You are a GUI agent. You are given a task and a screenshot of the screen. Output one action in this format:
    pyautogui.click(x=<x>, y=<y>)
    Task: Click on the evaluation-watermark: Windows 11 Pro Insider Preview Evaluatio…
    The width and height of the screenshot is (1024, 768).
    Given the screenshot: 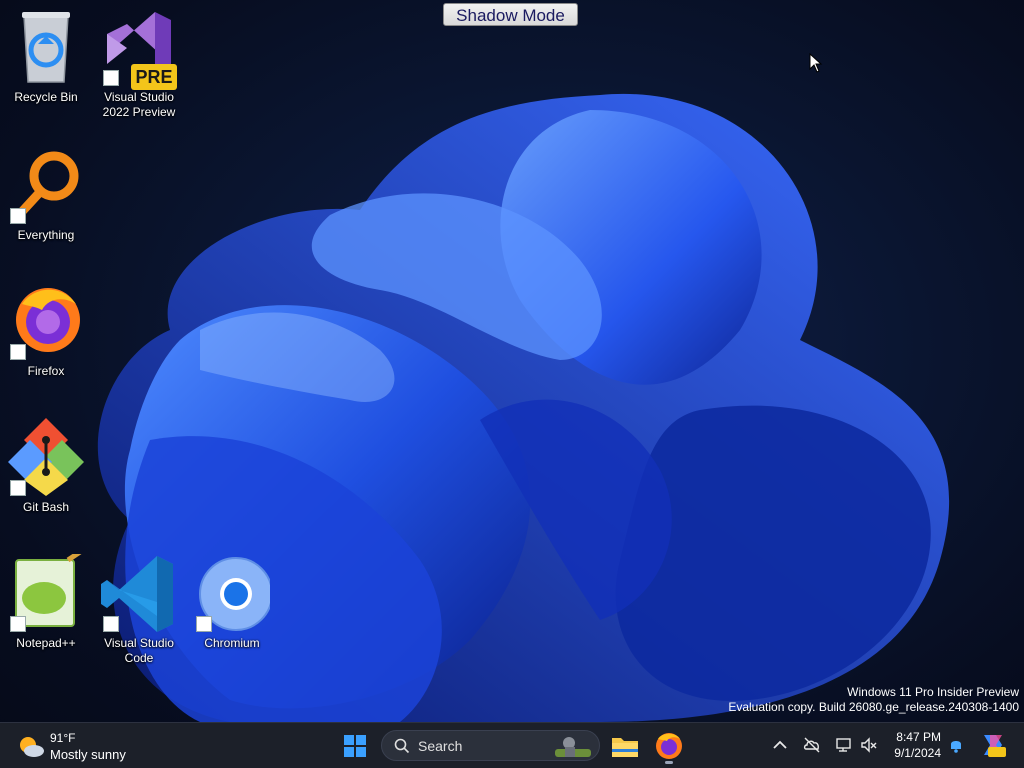 What is the action you would take?
    pyautogui.click(x=873, y=700)
    